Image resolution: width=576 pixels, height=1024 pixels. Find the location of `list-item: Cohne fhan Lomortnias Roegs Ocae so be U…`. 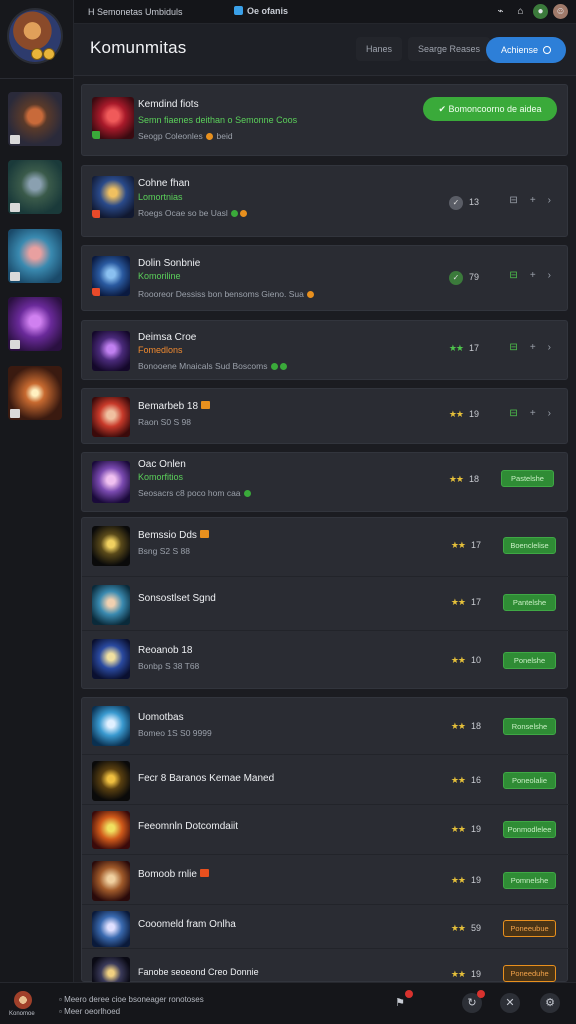

list-item: Cohne fhan Lomortnias Roegs Ocae so be U… is located at coordinates (324, 201).